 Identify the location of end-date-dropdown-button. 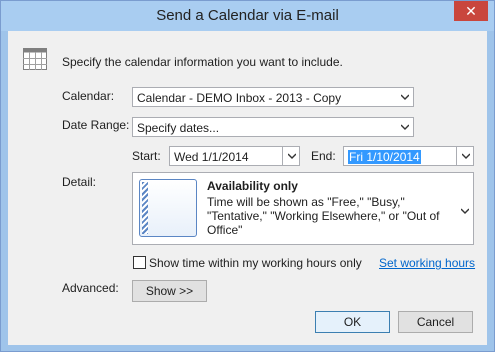
(464, 156).